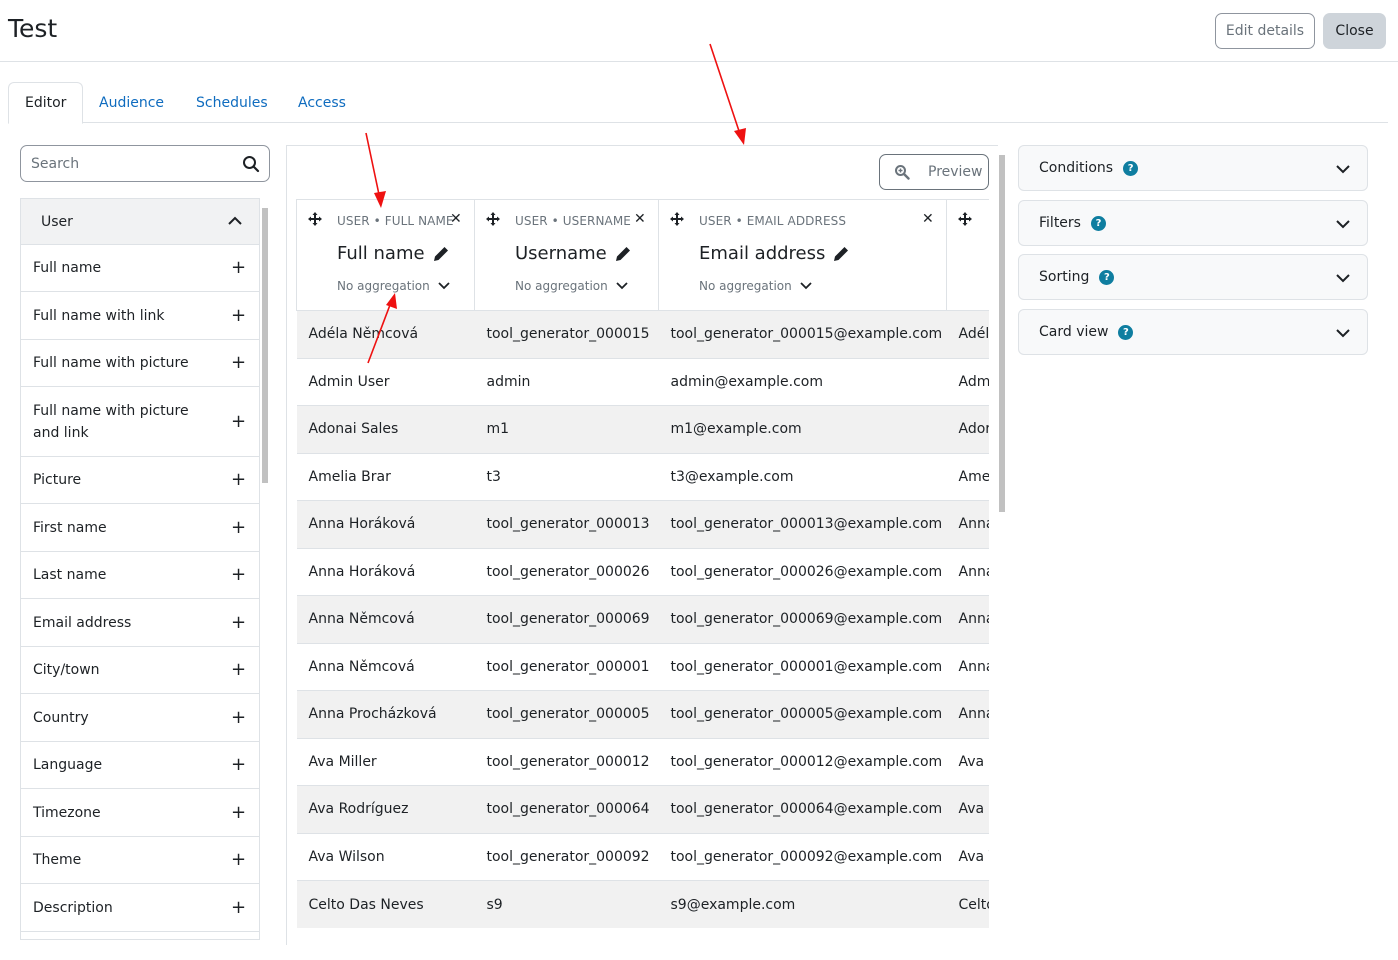 This screenshot has width=1398, height=960. What do you see at coordinates (140, 765) in the screenshot?
I see `sidebar-item-language: Language +` at bounding box center [140, 765].